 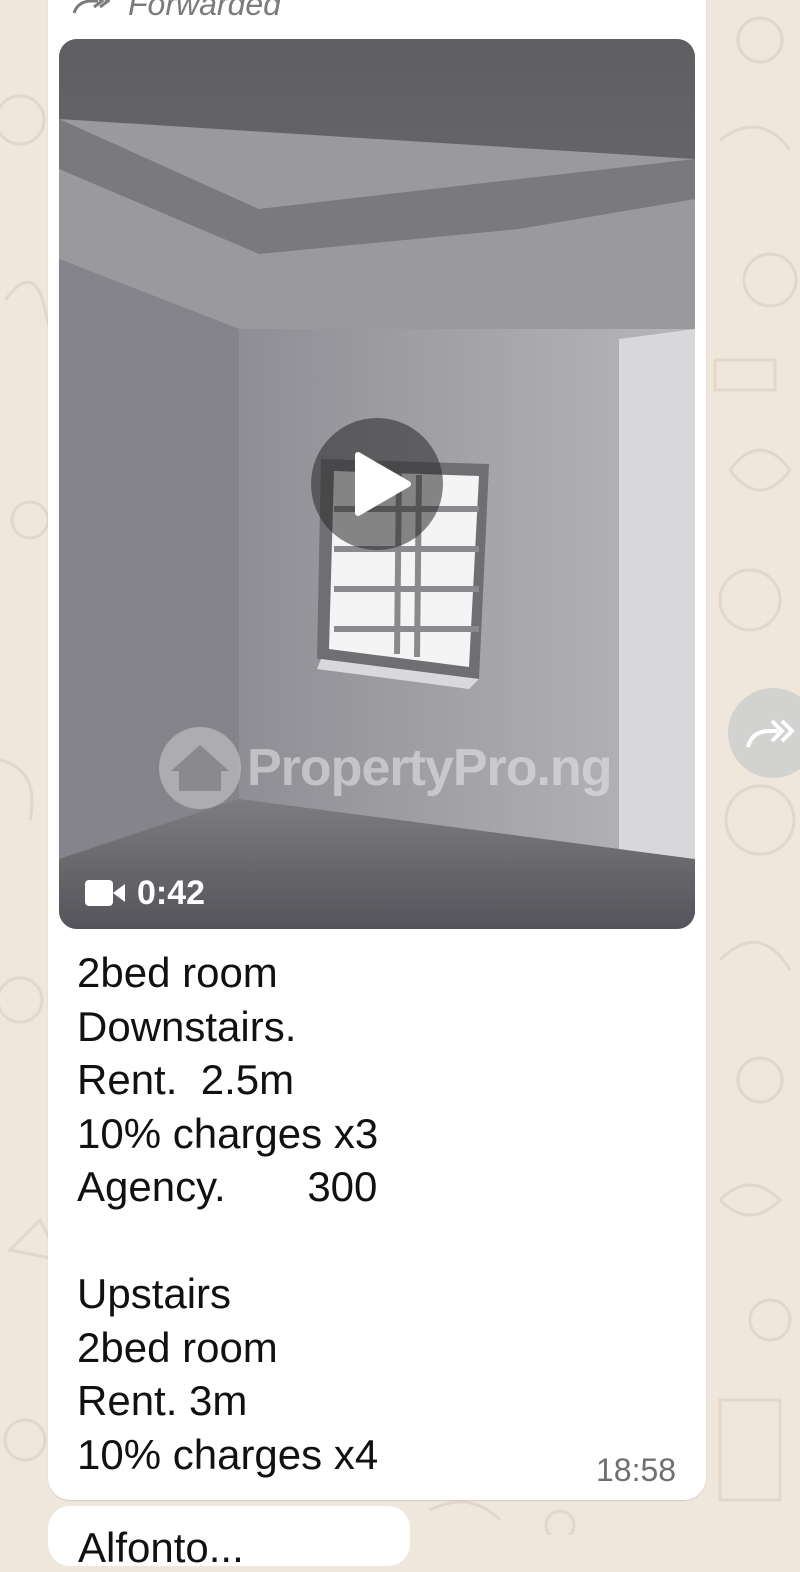 I want to click on forwarded-indicator: Forwarded, so click(x=176, y=12).